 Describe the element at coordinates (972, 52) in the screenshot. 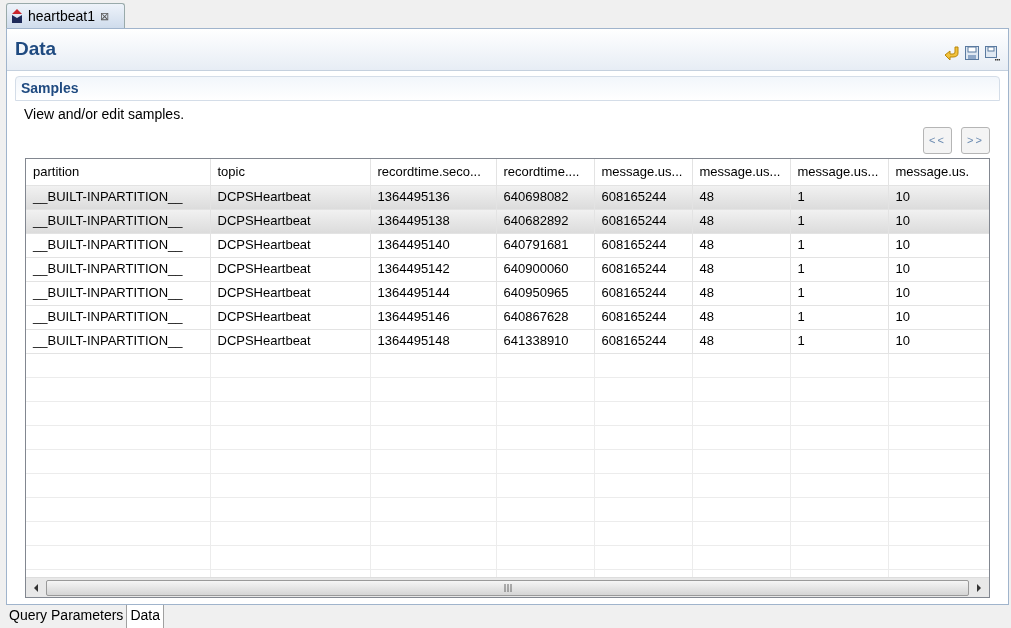

I see `save-icon` at that location.